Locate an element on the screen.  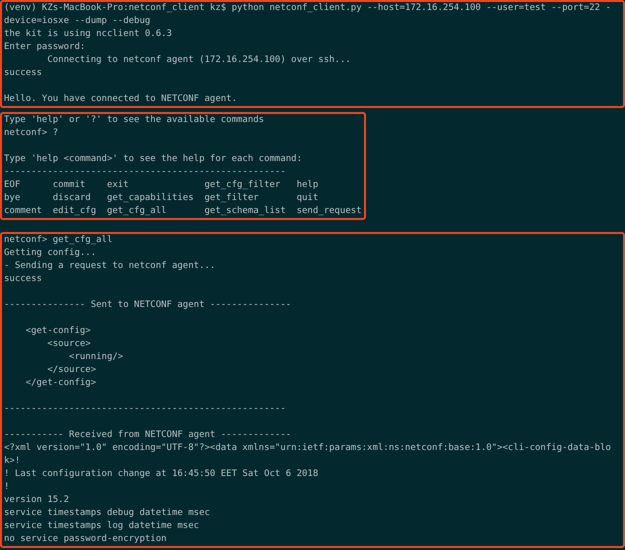
terminal-line: ! is located at coordinates (7, 487).